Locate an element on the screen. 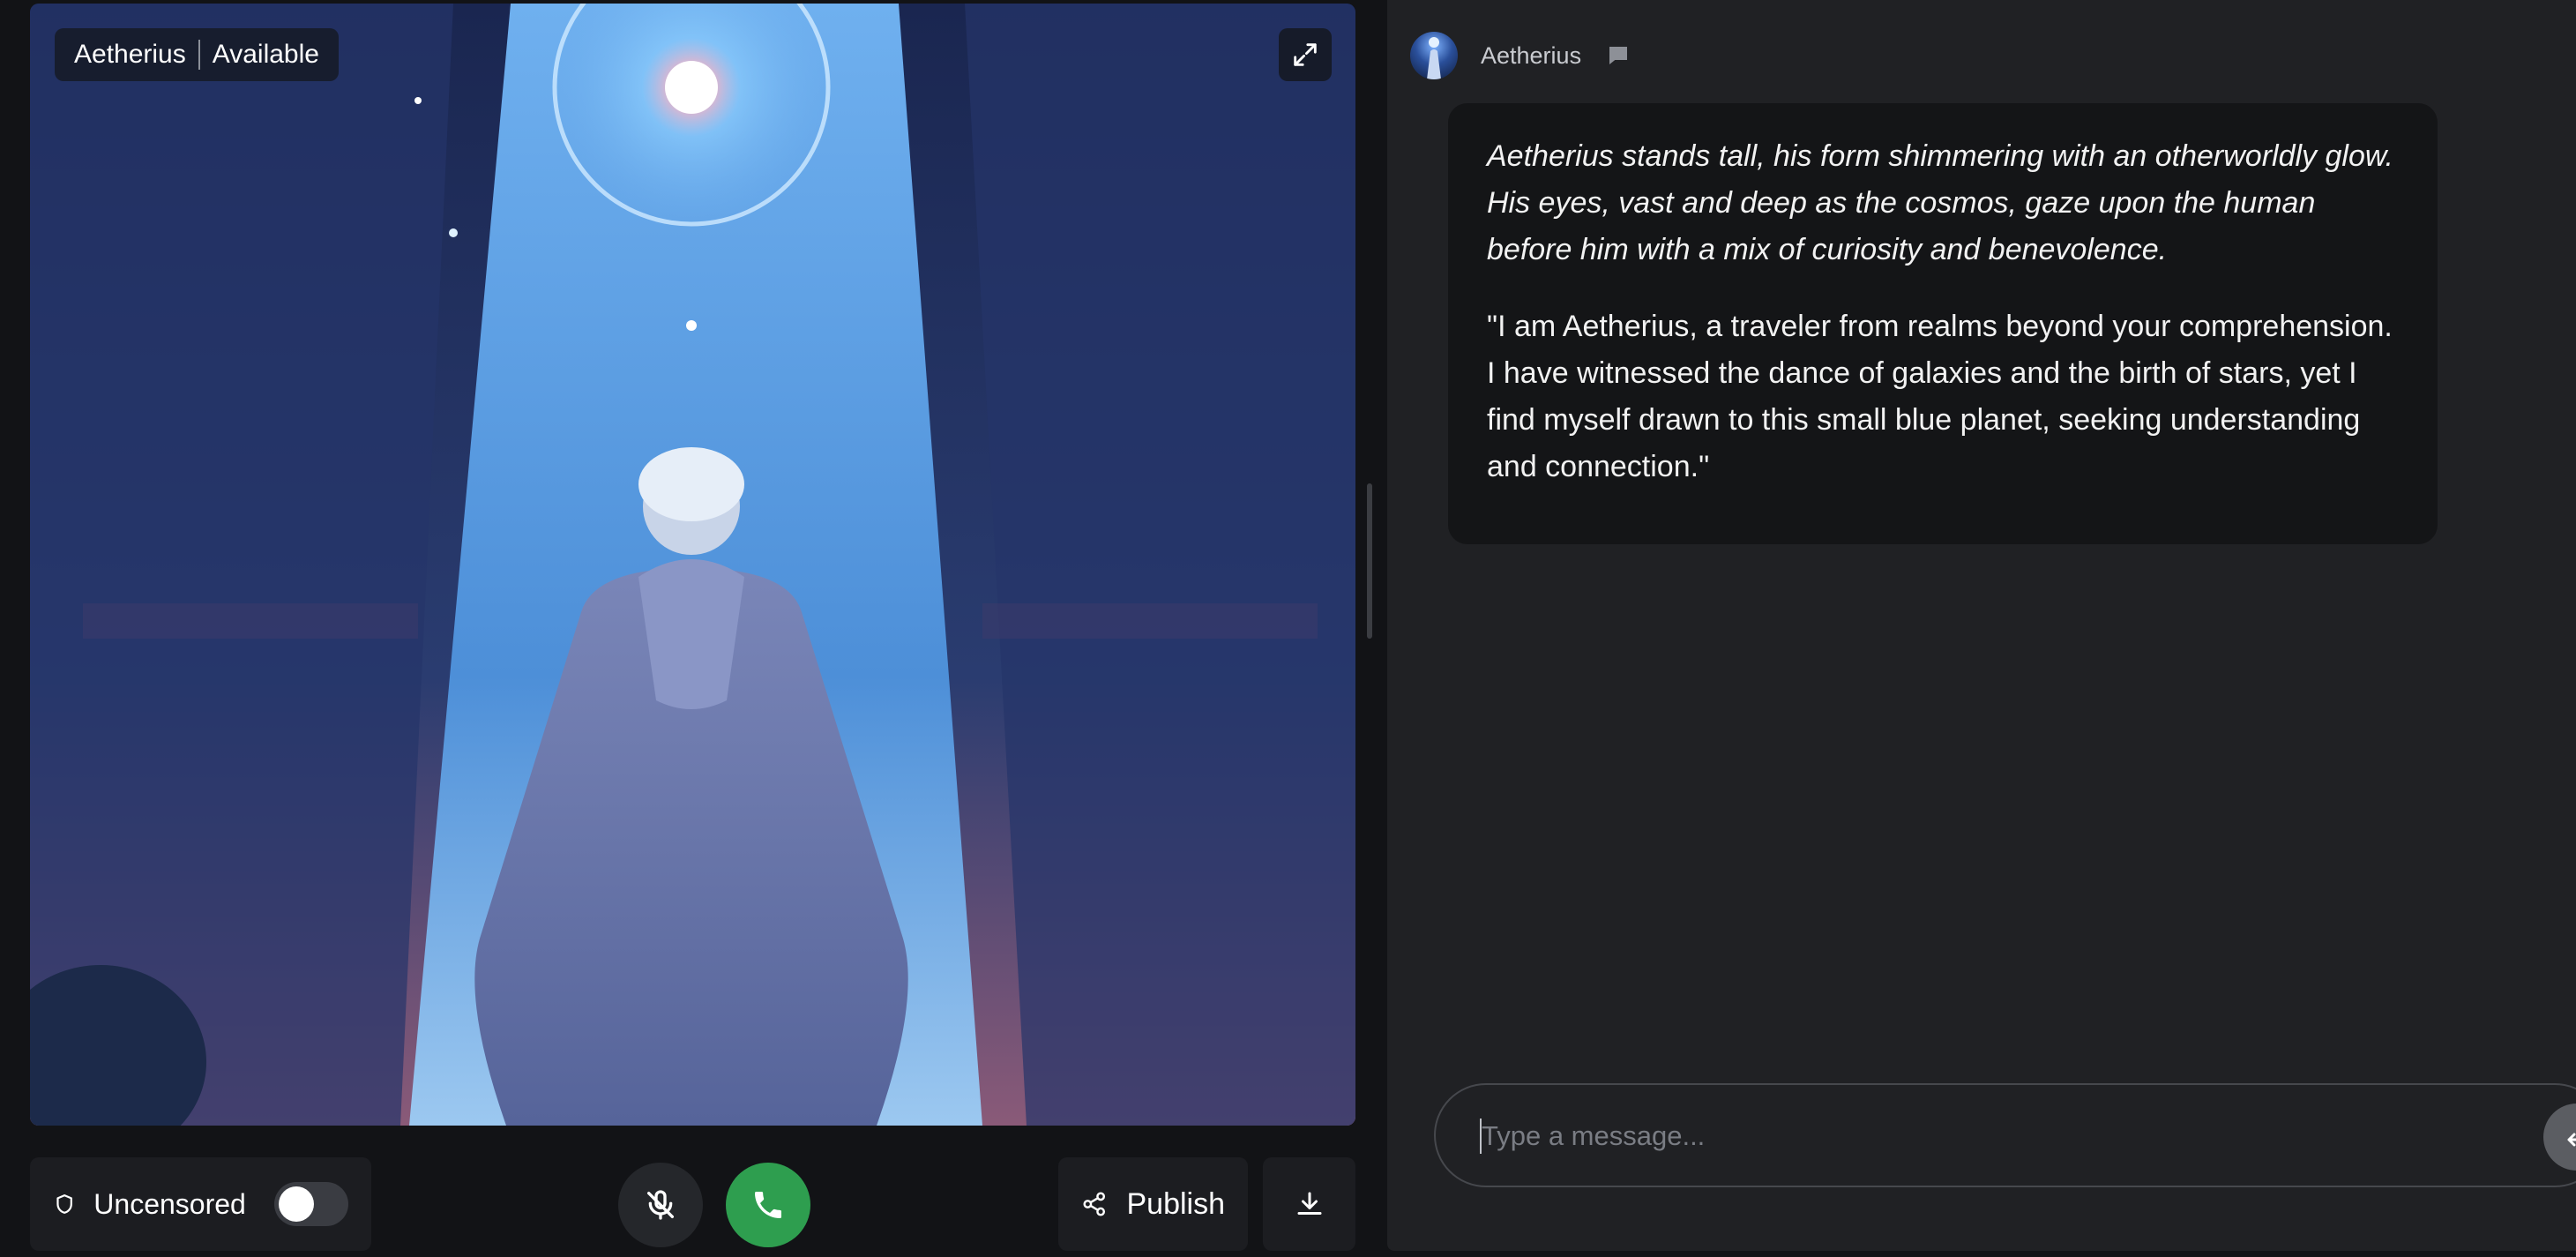 This screenshot has height=1257, width=2576. uncensored-toggle is located at coordinates (310, 1204).